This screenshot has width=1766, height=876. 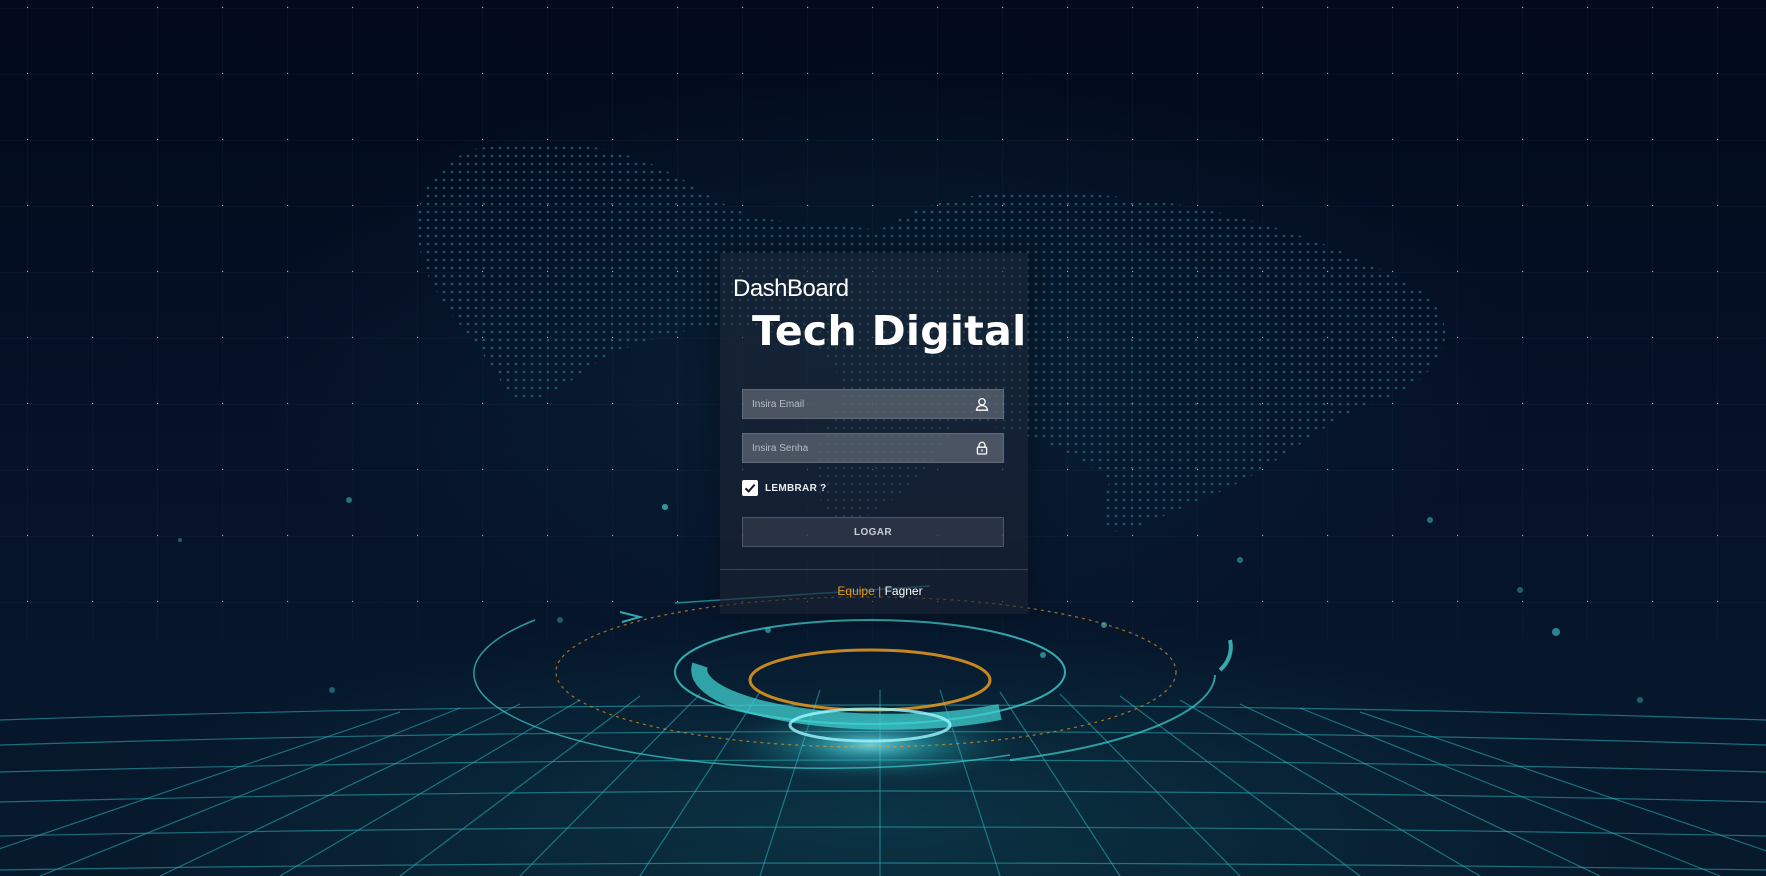 What do you see at coordinates (791, 288) in the screenshot?
I see `brand-subtitle: DashBoard` at bounding box center [791, 288].